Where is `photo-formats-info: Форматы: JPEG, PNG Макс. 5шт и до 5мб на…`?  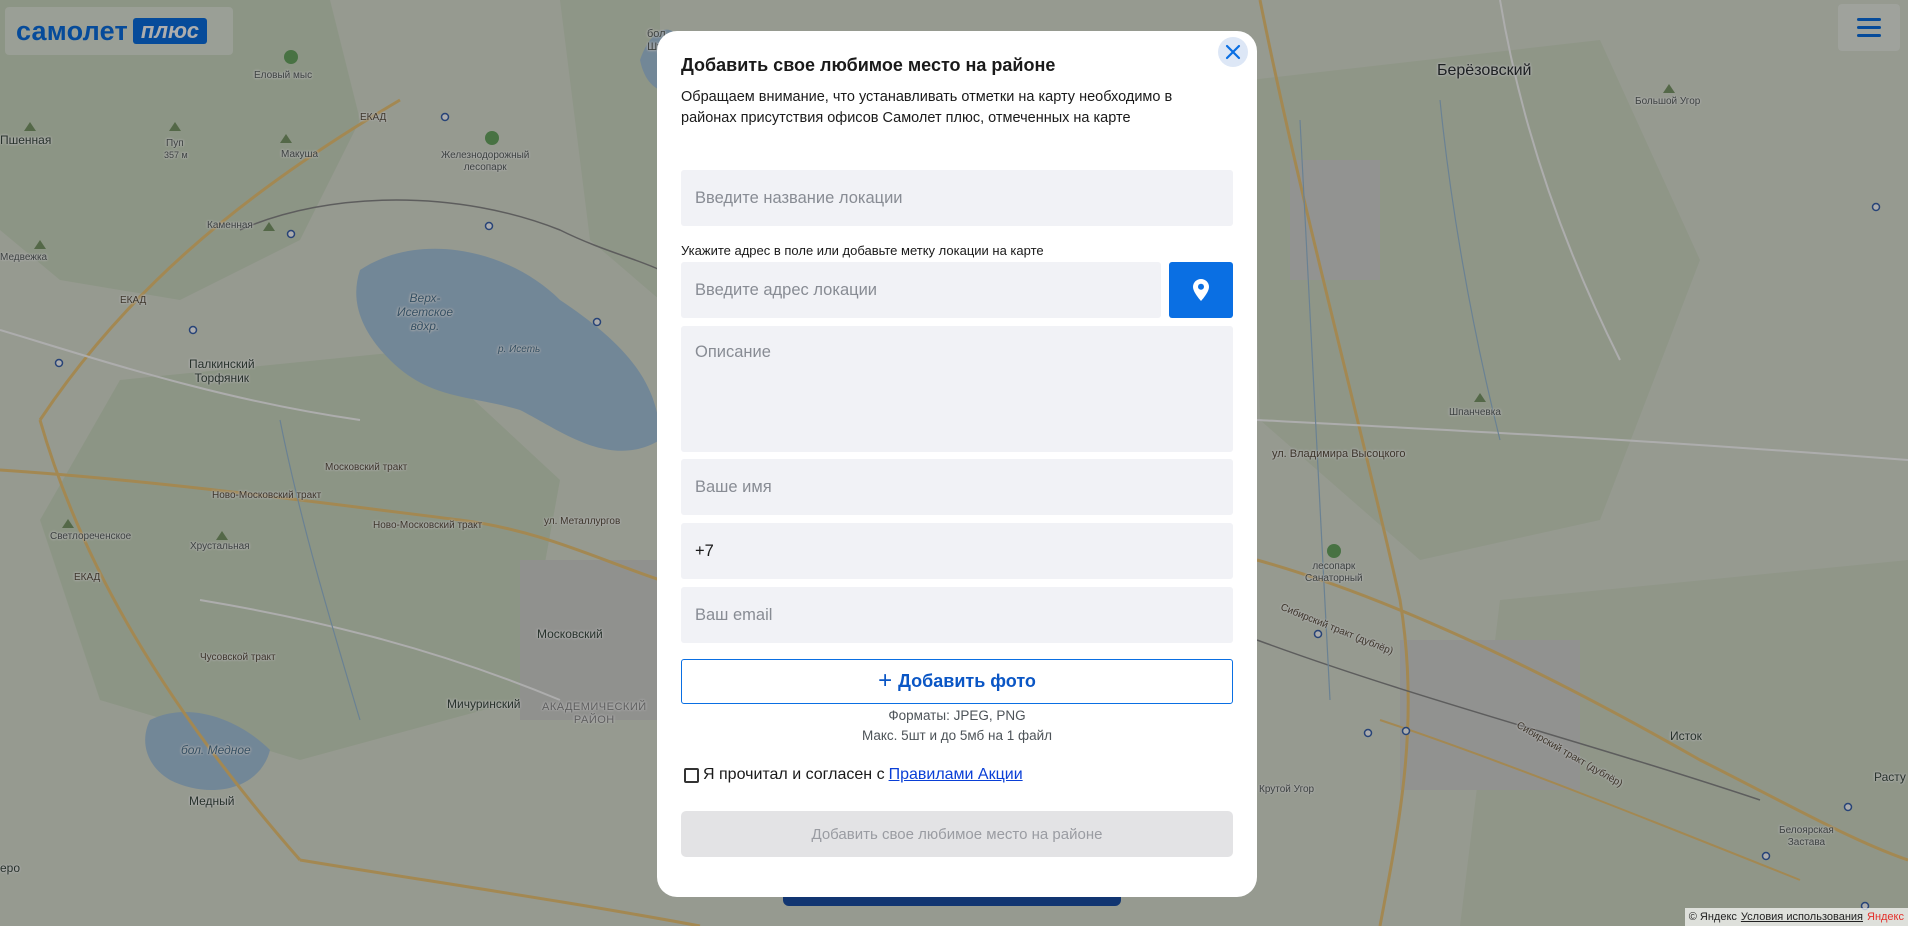 photo-formats-info: Форматы: JPEG, PNG Макс. 5шт и до 5мб на… is located at coordinates (957, 726).